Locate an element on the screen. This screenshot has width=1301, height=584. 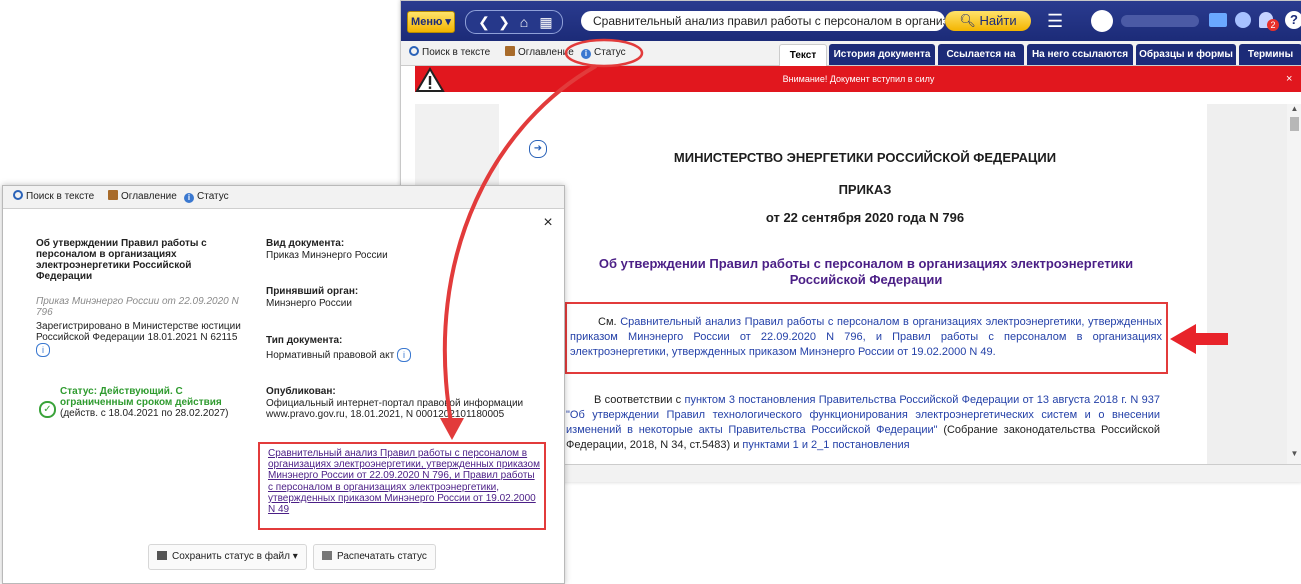
annotation-arrow-path is located at coordinates (519, 246).